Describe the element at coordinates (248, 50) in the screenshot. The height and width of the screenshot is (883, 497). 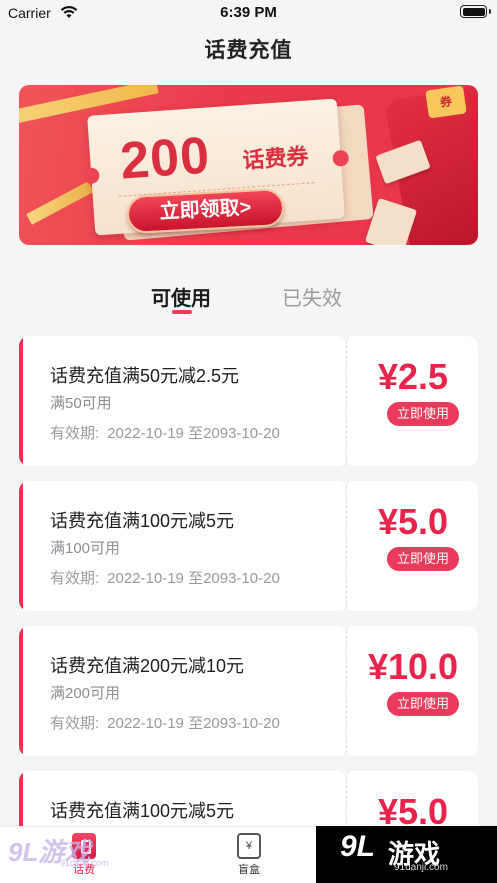
I see `page-title: 话费充值` at that location.